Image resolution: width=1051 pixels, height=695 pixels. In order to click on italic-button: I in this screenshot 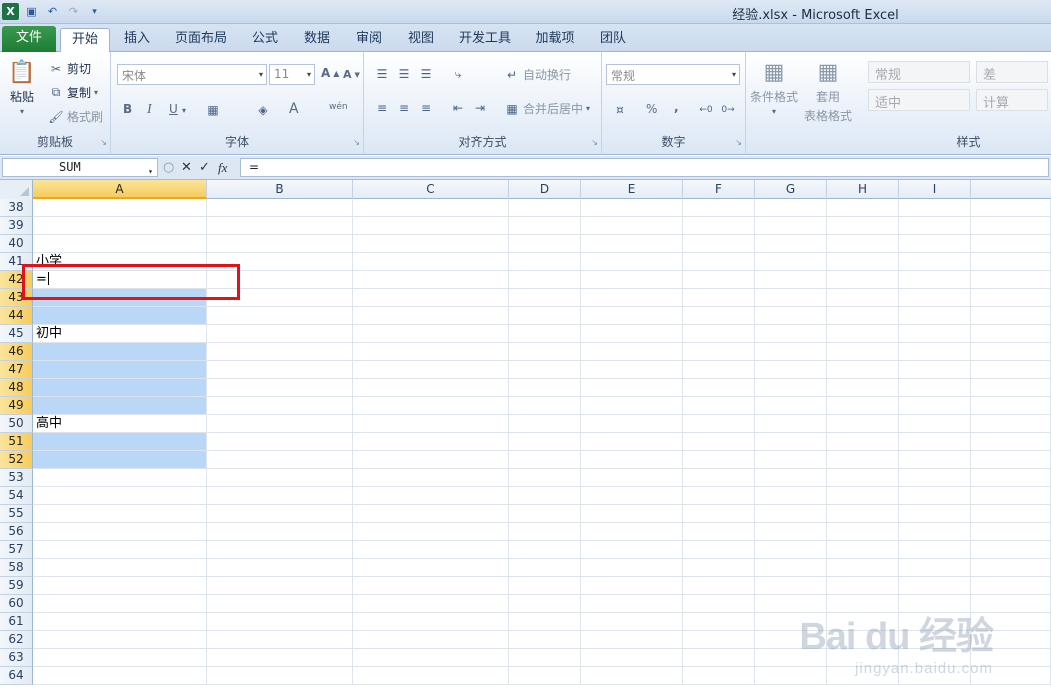, I will do `click(149, 110)`.